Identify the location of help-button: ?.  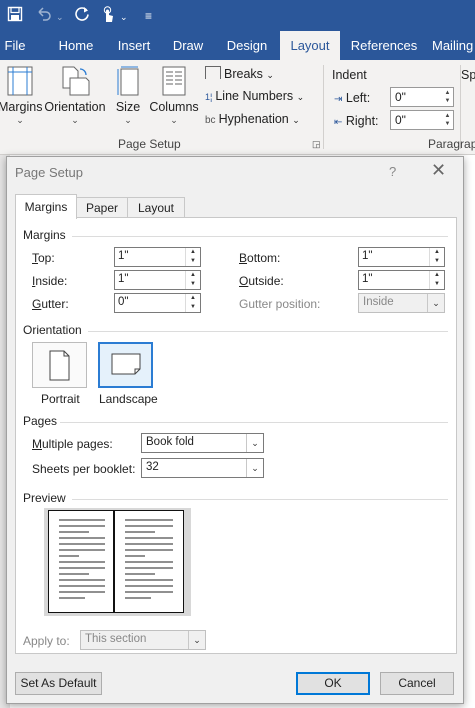
(392, 171).